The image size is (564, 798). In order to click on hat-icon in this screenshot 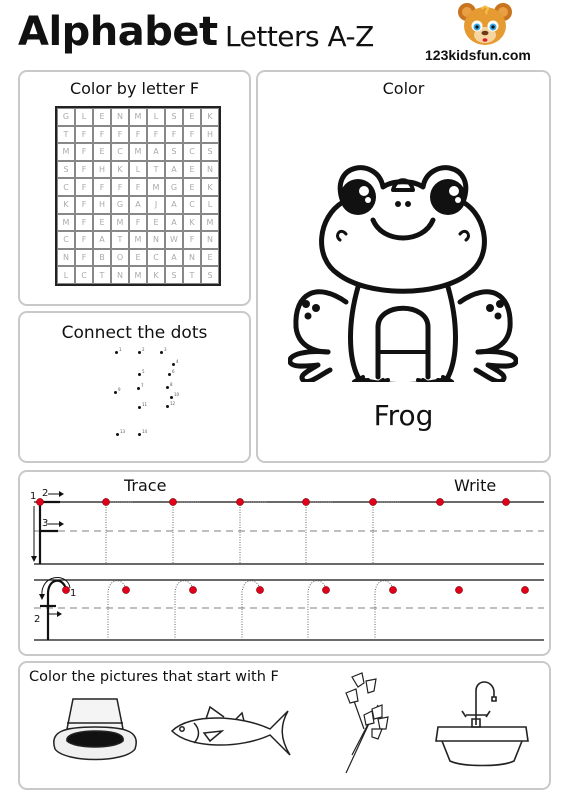, I will do `click(95, 731)`.